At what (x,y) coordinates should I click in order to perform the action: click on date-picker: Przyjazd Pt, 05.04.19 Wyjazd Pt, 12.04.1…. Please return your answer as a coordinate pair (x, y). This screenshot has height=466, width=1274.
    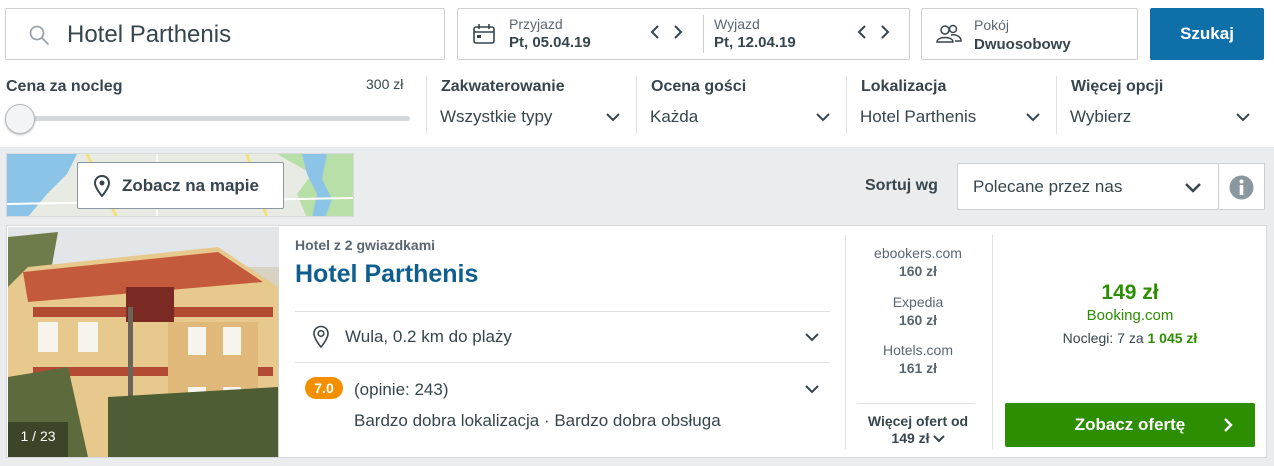
    Looking at the image, I should click on (683, 34).